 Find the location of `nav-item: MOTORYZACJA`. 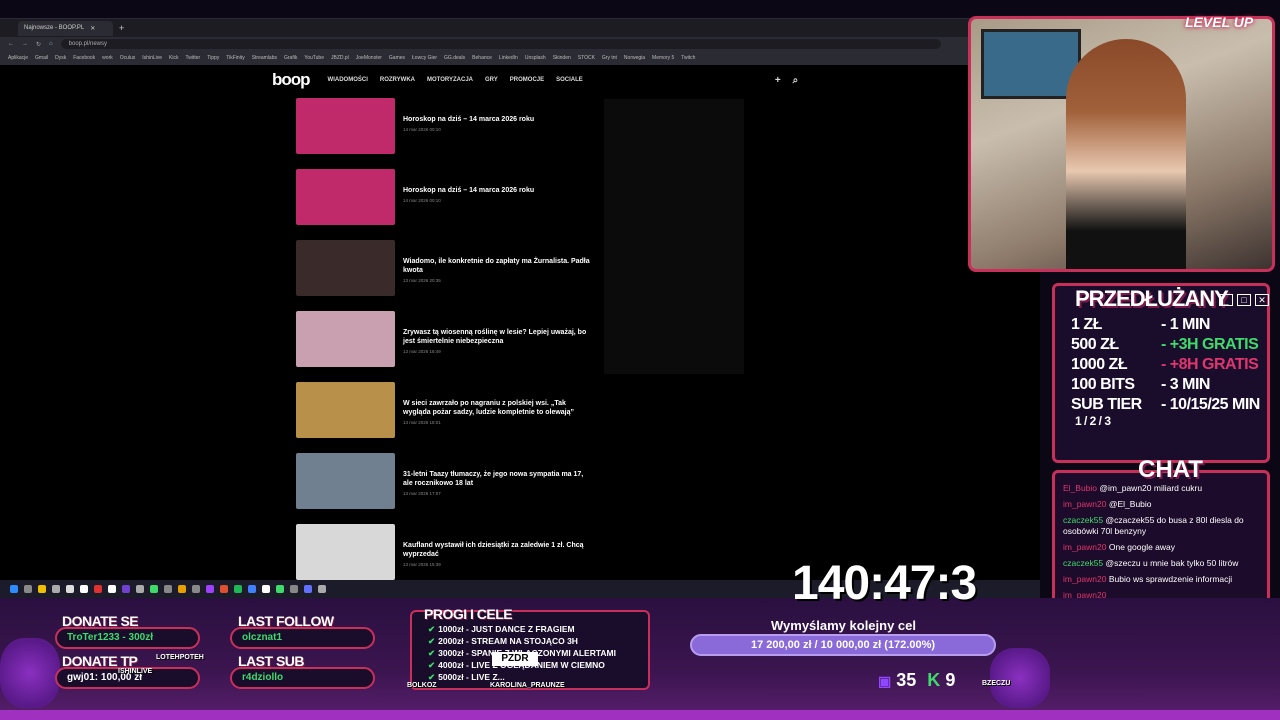

nav-item: MOTORYZACJA is located at coordinates (450, 80).